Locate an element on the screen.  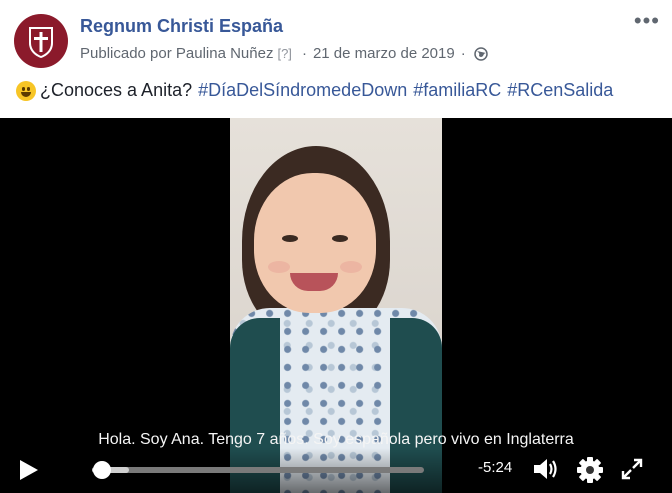
regnum-christi-logo is located at coordinates (41, 42).